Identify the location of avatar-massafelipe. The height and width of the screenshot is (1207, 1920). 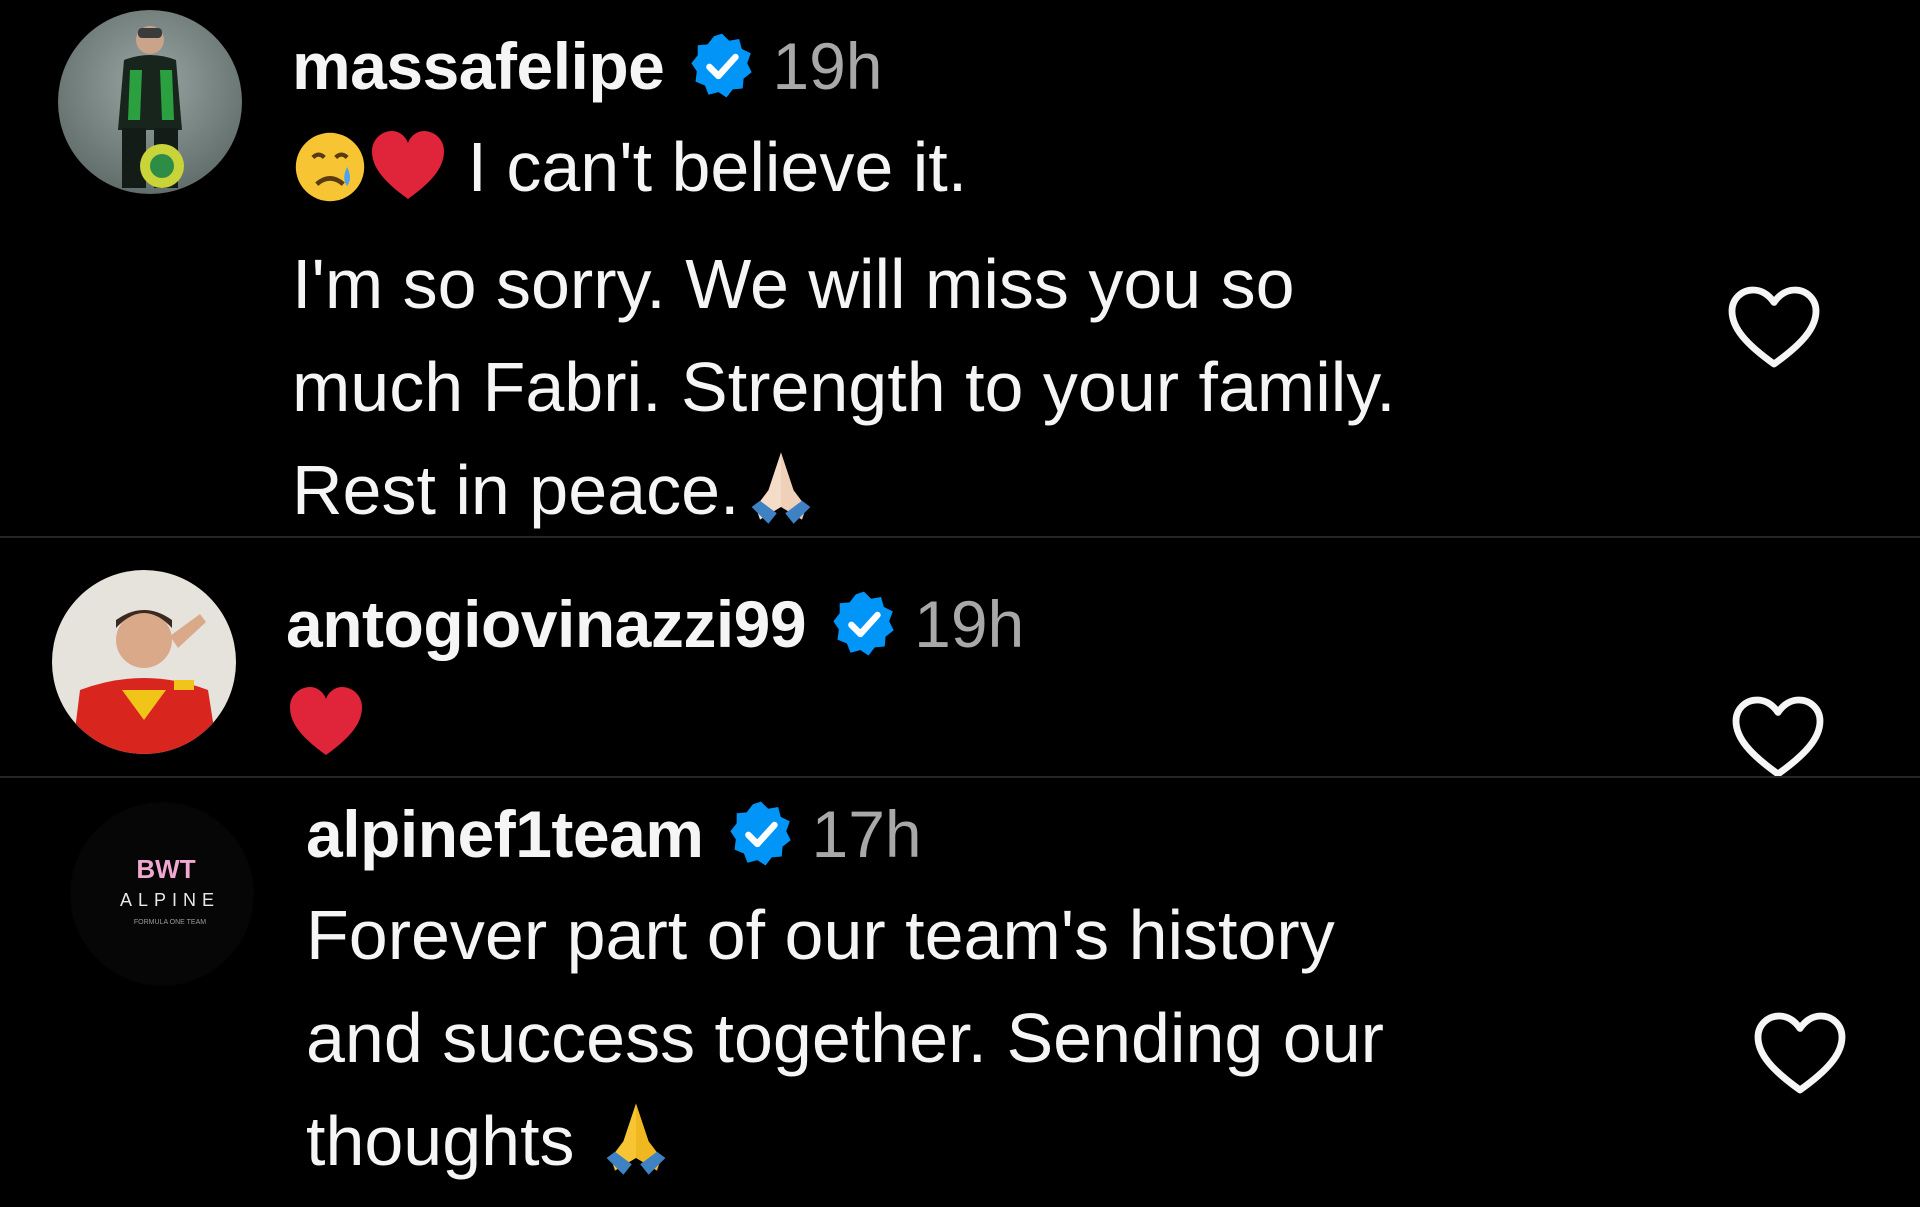
(150, 102).